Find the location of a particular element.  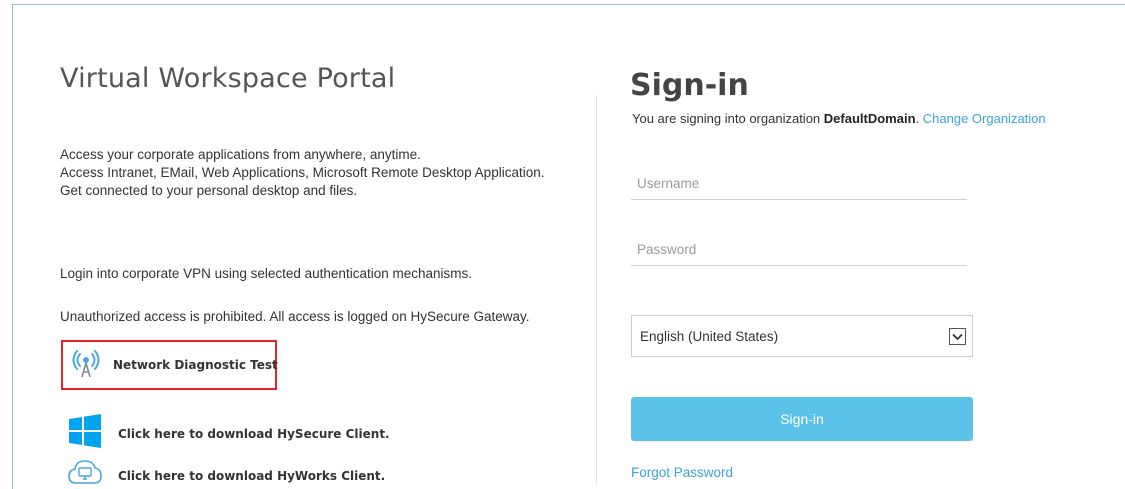

windows-logo-icon is located at coordinates (85, 433).